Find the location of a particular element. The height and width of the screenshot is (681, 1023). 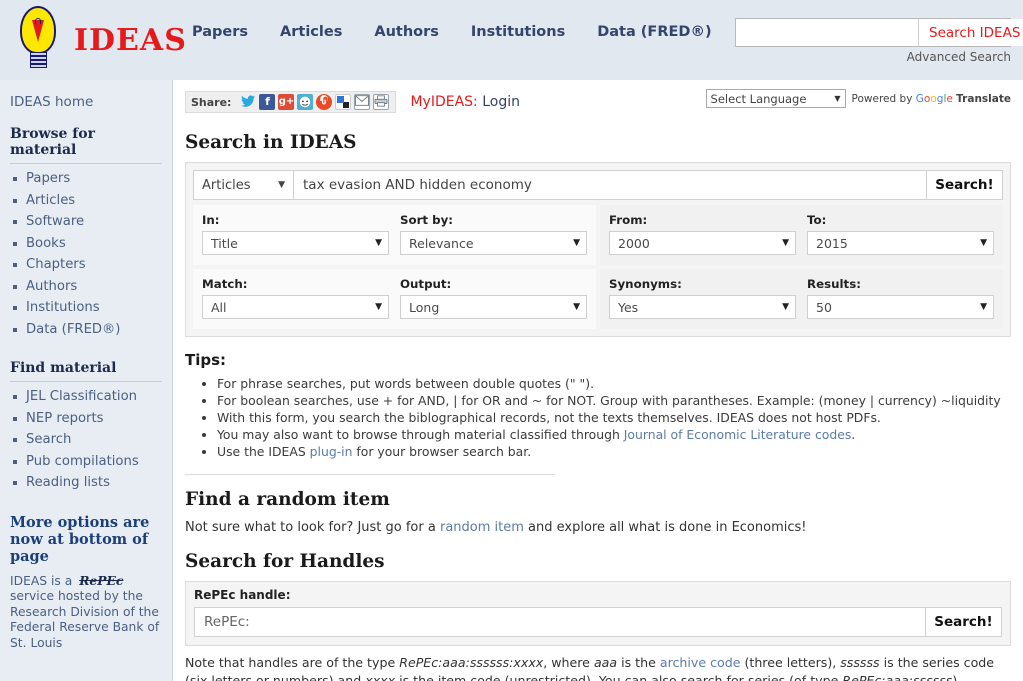

options-panel-in-sort: In: Title ▼ Sort by: Relevance ▼ is located at coordinates (394, 235).